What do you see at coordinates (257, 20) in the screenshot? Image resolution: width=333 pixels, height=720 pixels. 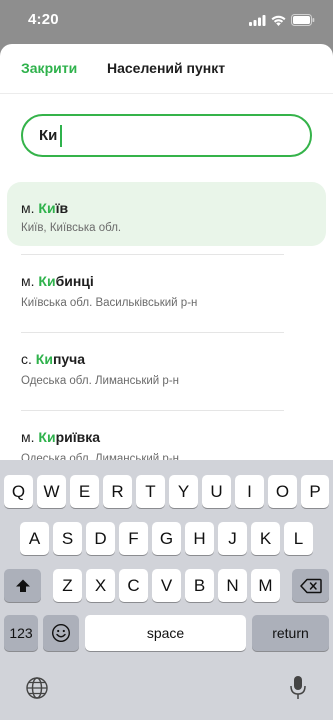 I see `signal-icon` at bounding box center [257, 20].